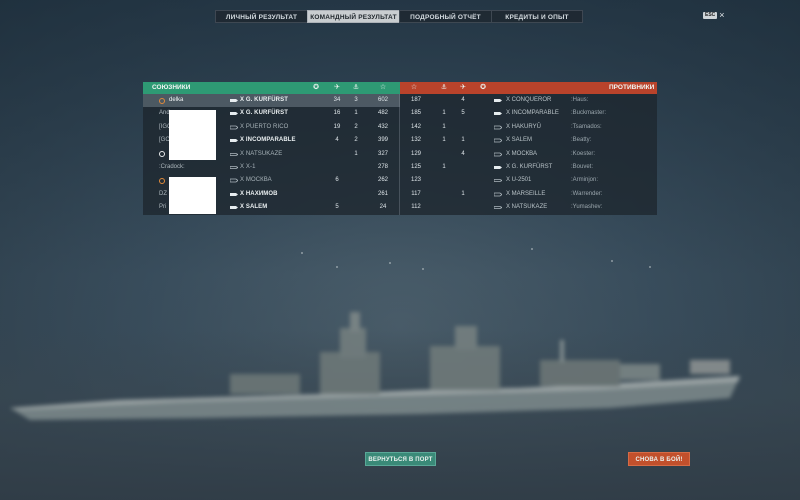 Image resolution: width=800 pixels, height=500 pixels. I want to click on ally-player-name: delka, so click(176, 100).